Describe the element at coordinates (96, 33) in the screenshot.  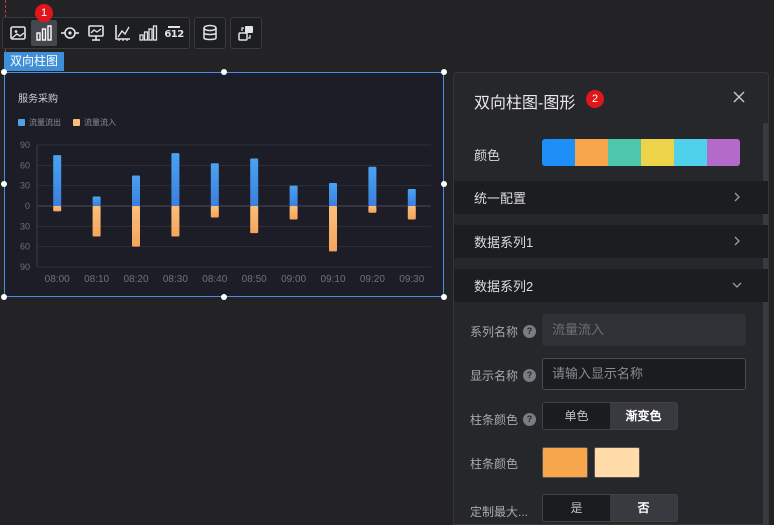
I see `screen-icon` at that location.